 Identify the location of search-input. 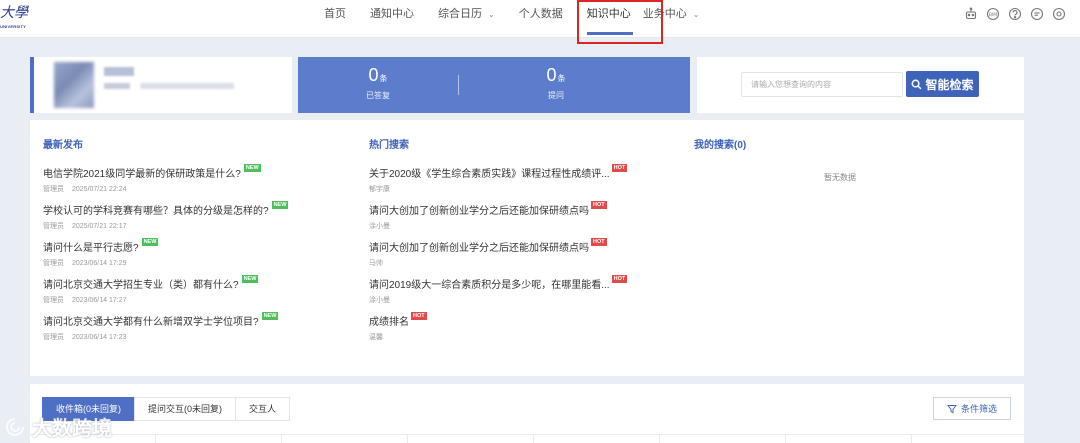
(822, 84).